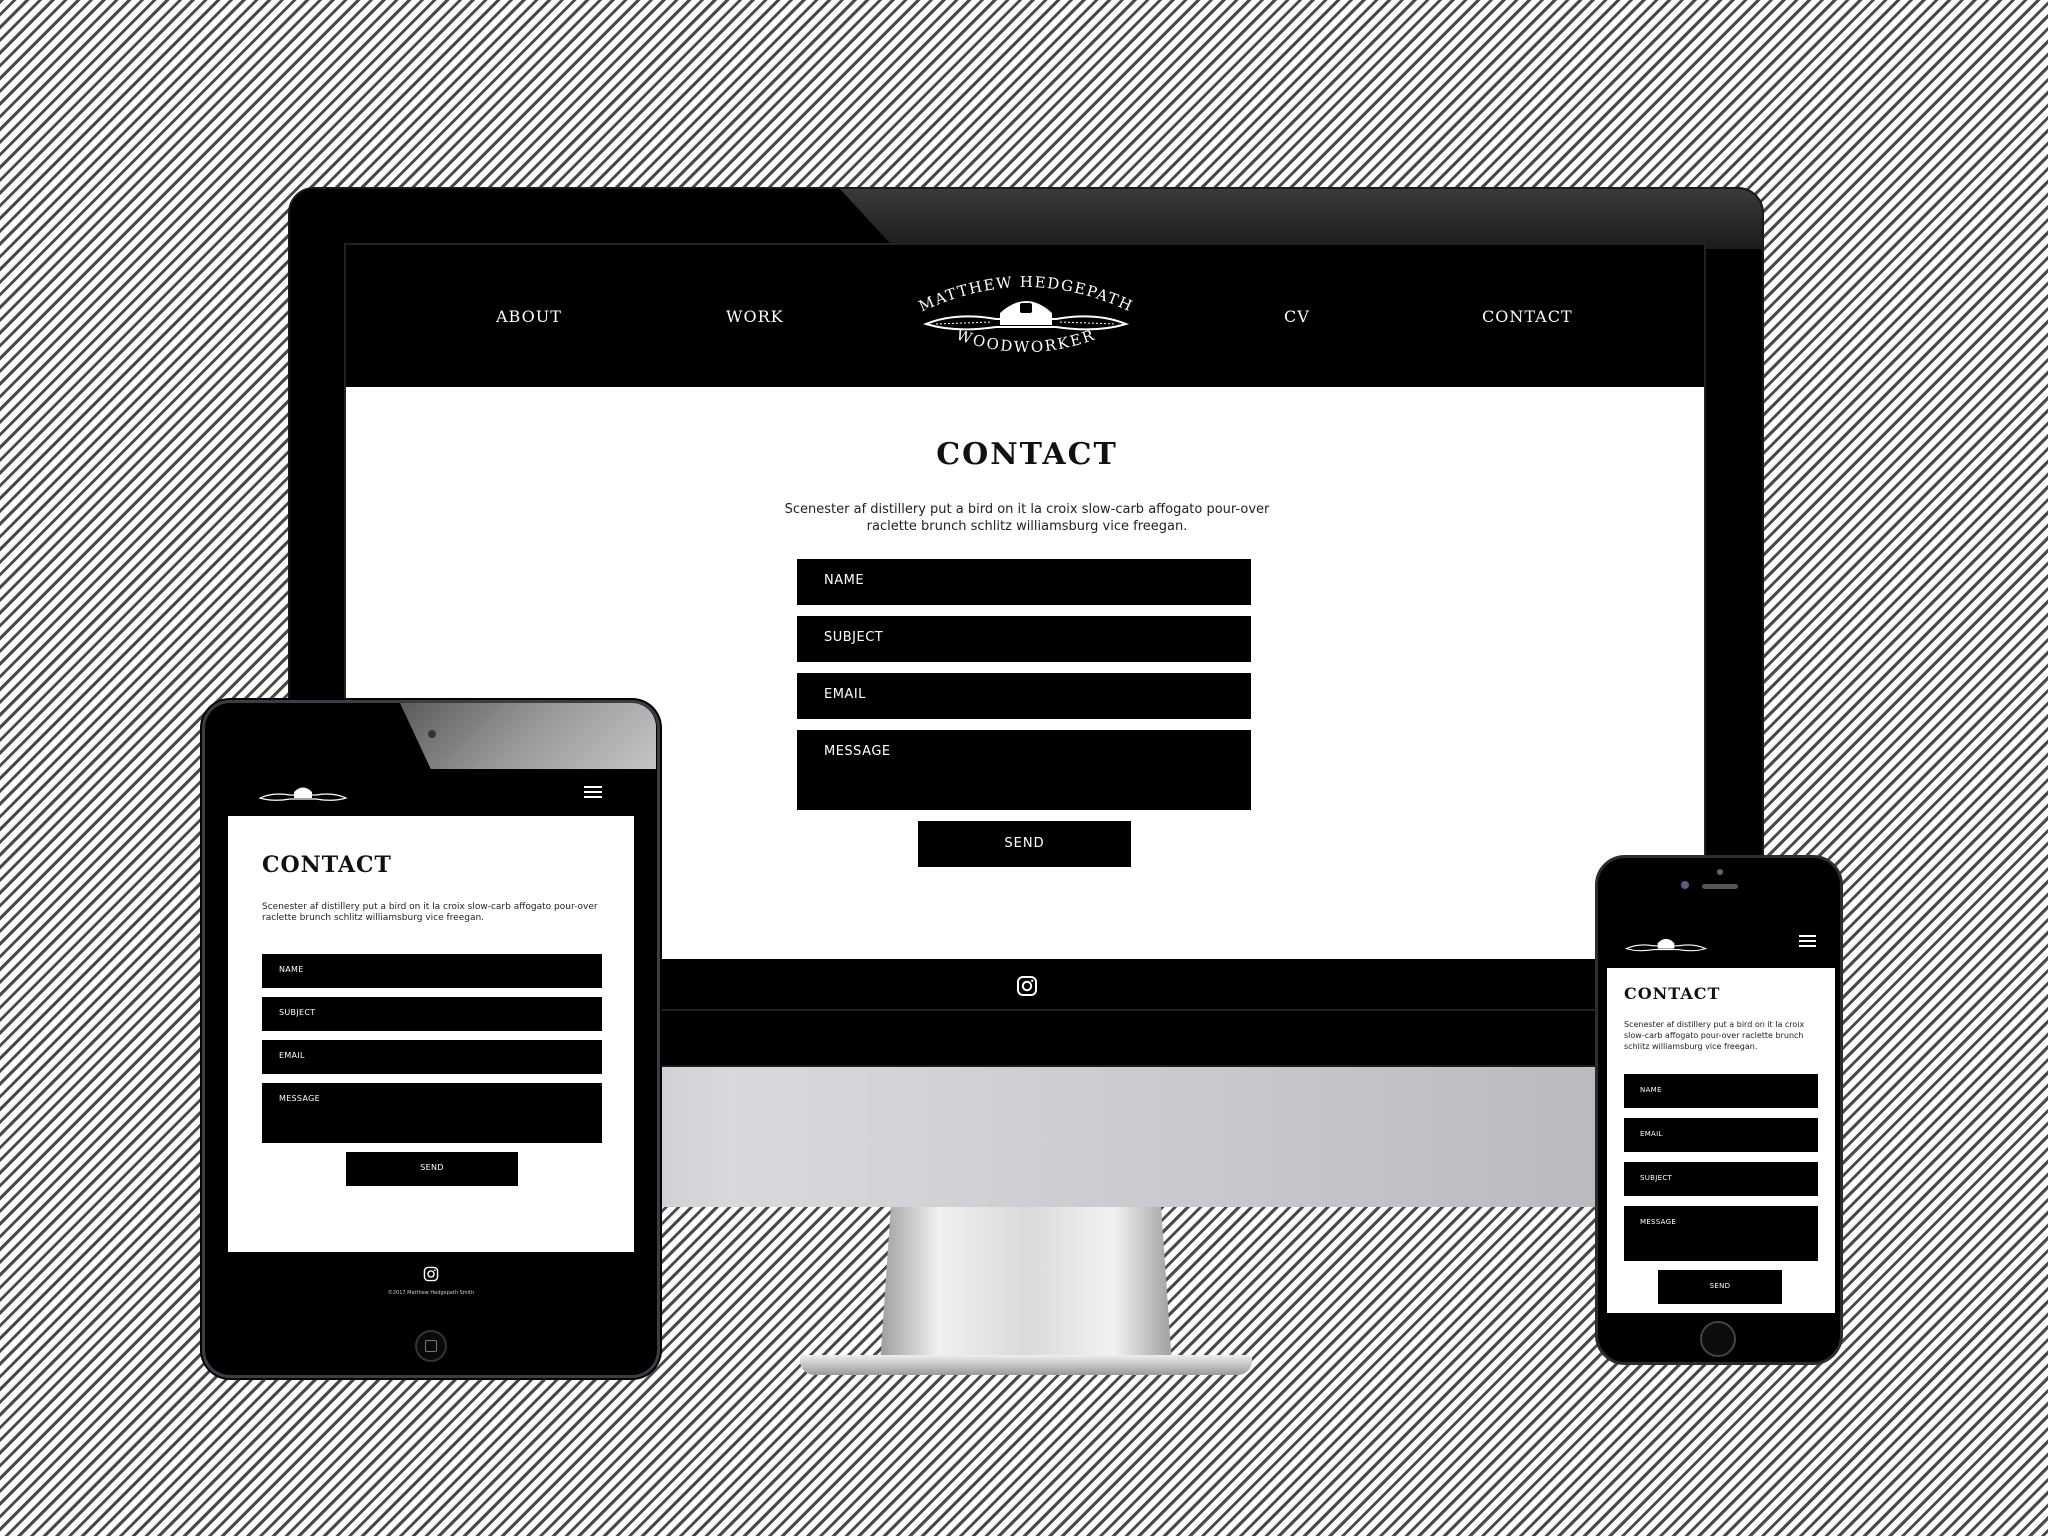 Image resolution: width=2048 pixels, height=1536 pixels. I want to click on spokeshave-logo-icon: MATTHEW HEDGEPATH WOODWORKER, so click(1025, 315).